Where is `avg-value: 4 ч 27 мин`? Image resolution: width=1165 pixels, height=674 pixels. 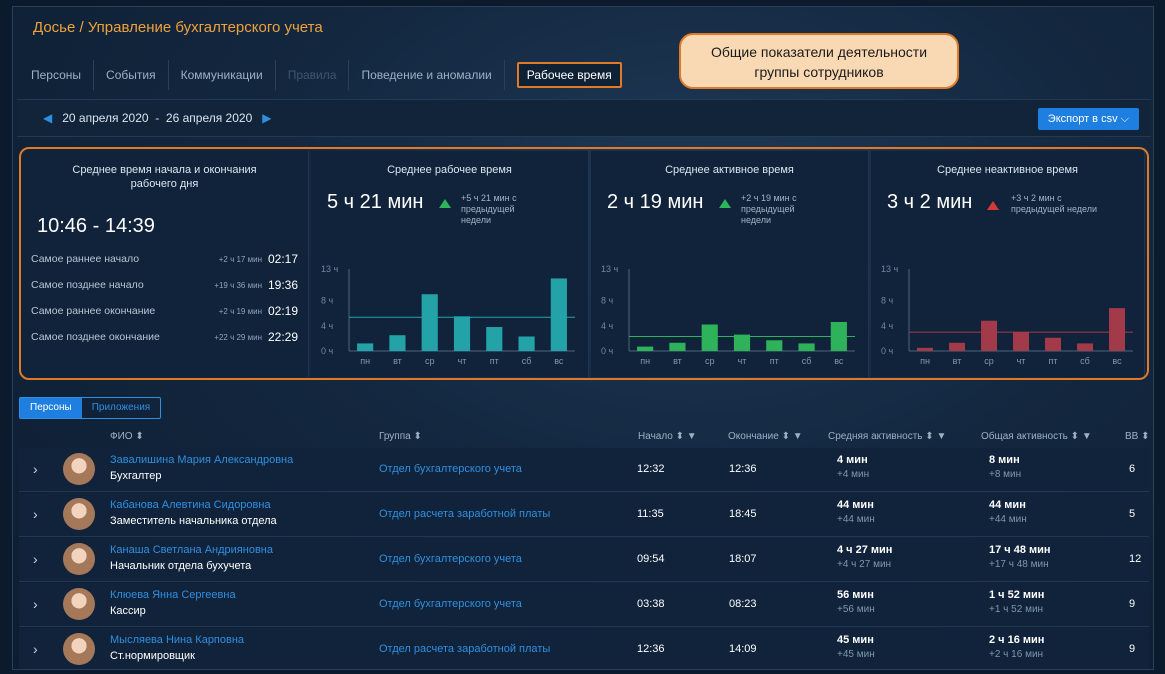 avg-value: 4 ч 27 мин is located at coordinates (865, 550).